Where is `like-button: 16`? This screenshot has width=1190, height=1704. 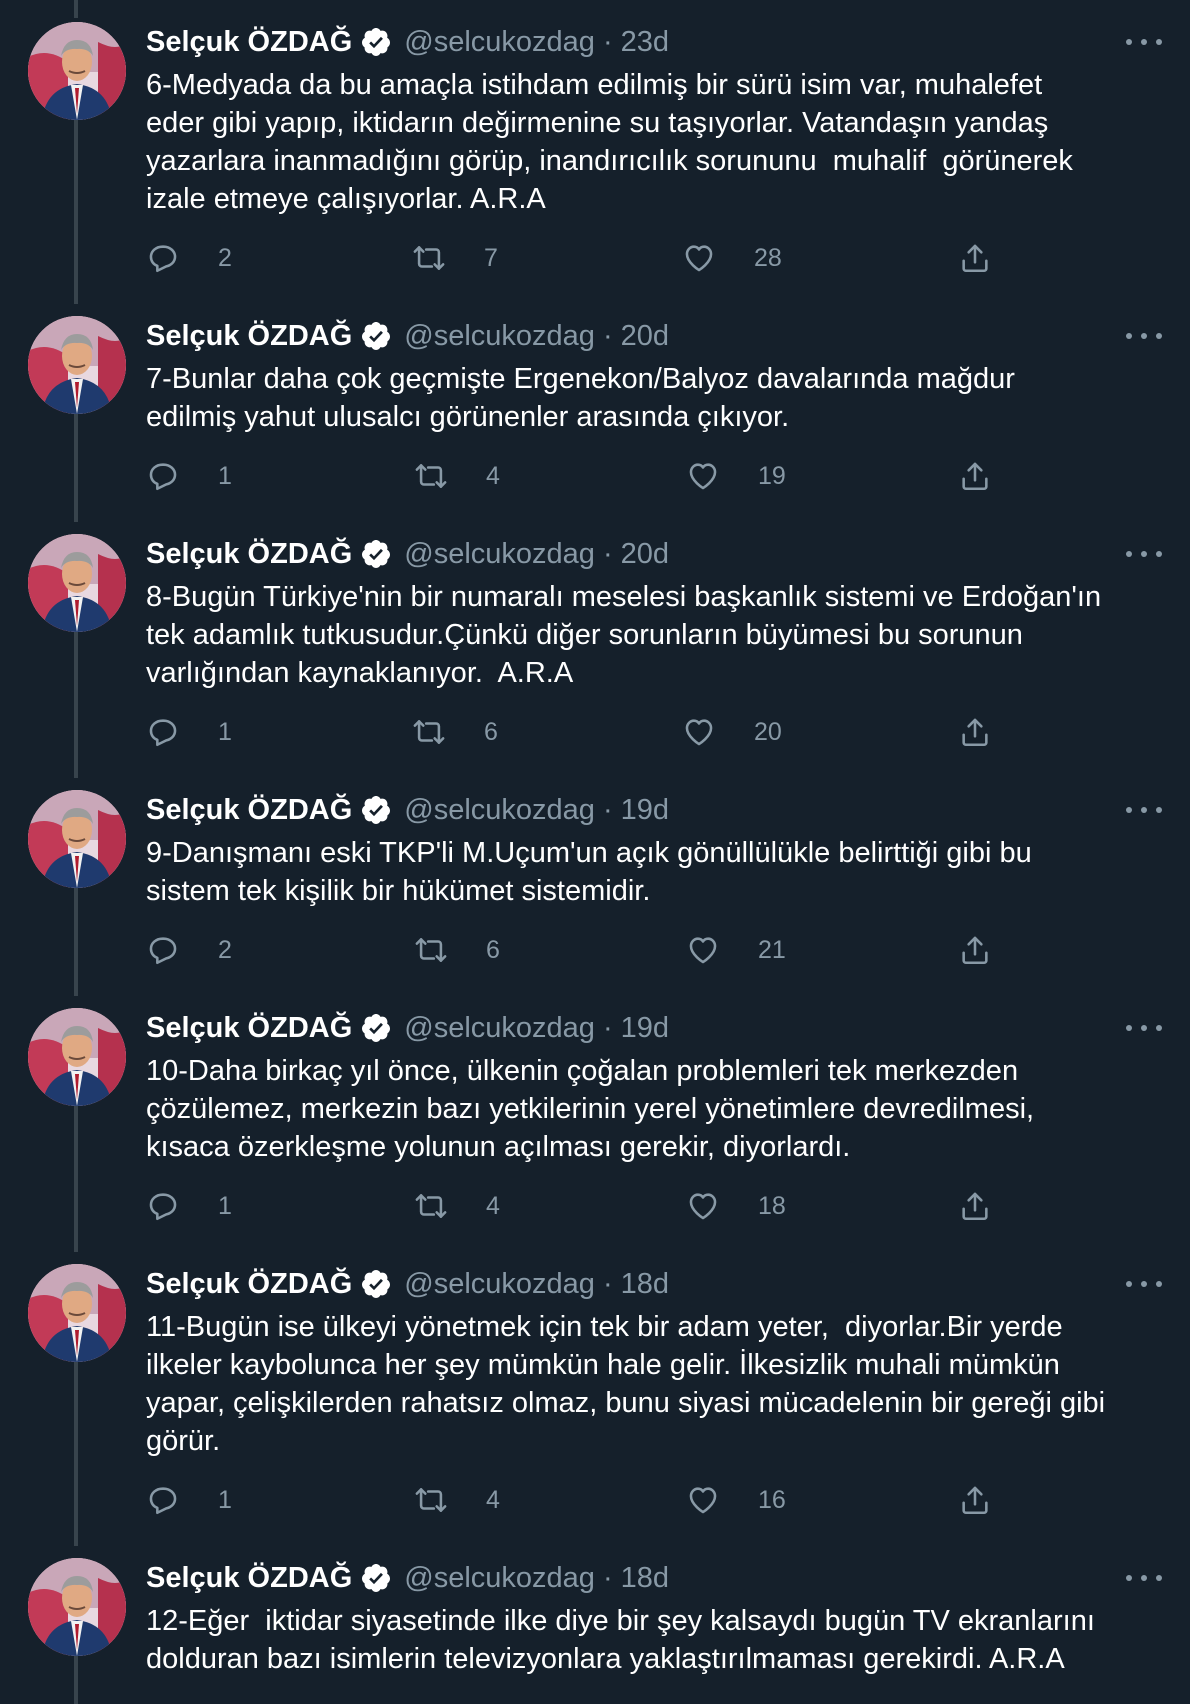 like-button: 16 is located at coordinates (736, 1500).